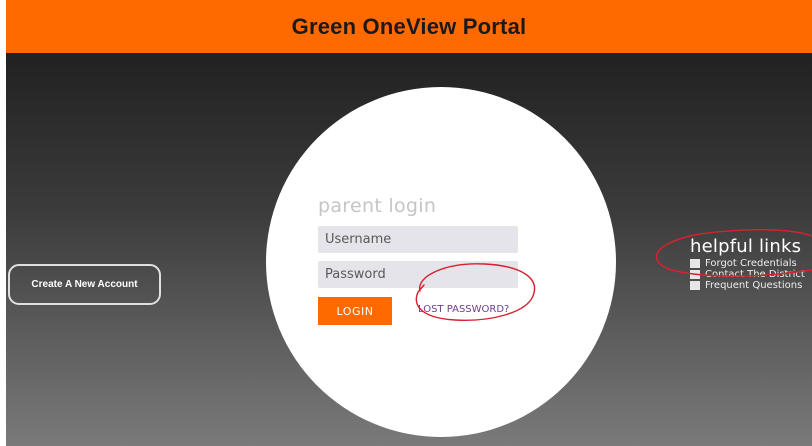 The image size is (812, 446). I want to click on password-input, so click(418, 274).